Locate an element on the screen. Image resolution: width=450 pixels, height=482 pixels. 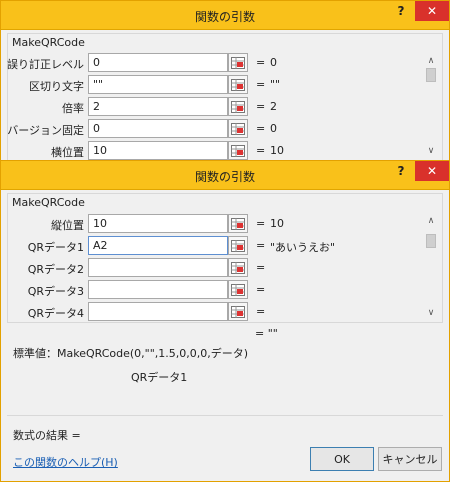
arg-input: A2 is located at coordinates (158, 245).